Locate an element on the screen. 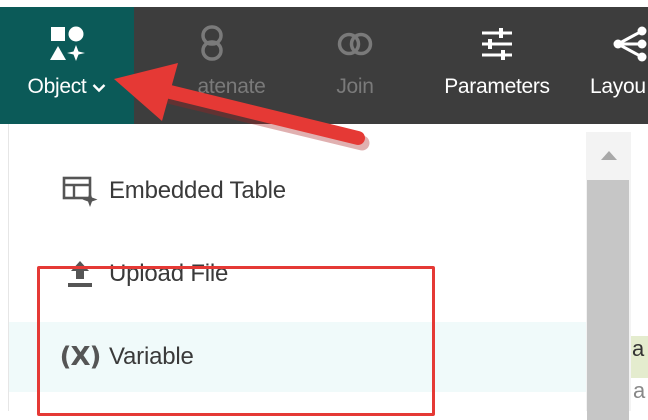 Image resolution: width=648 pixels, height=420 pixels. object-label: Object is located at coordinates (57, 86).